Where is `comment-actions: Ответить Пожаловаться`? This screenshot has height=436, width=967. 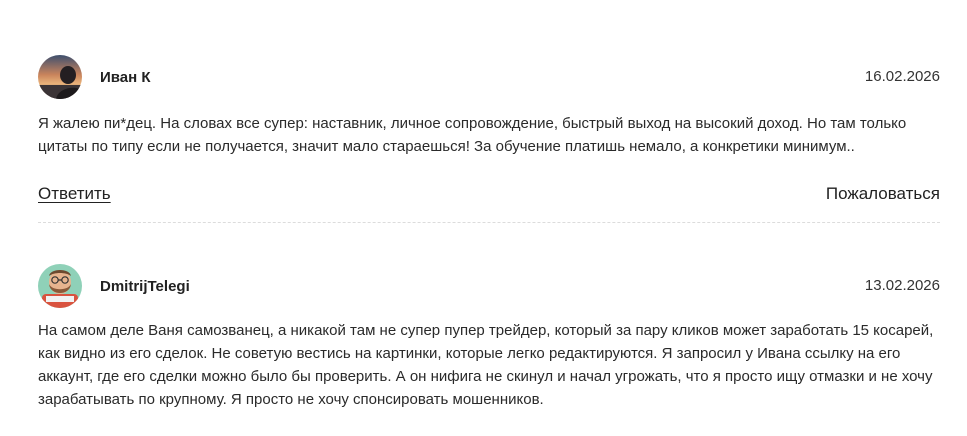 comment-actions: Ответить Пожаловаться is located at coordinates (489, 196).